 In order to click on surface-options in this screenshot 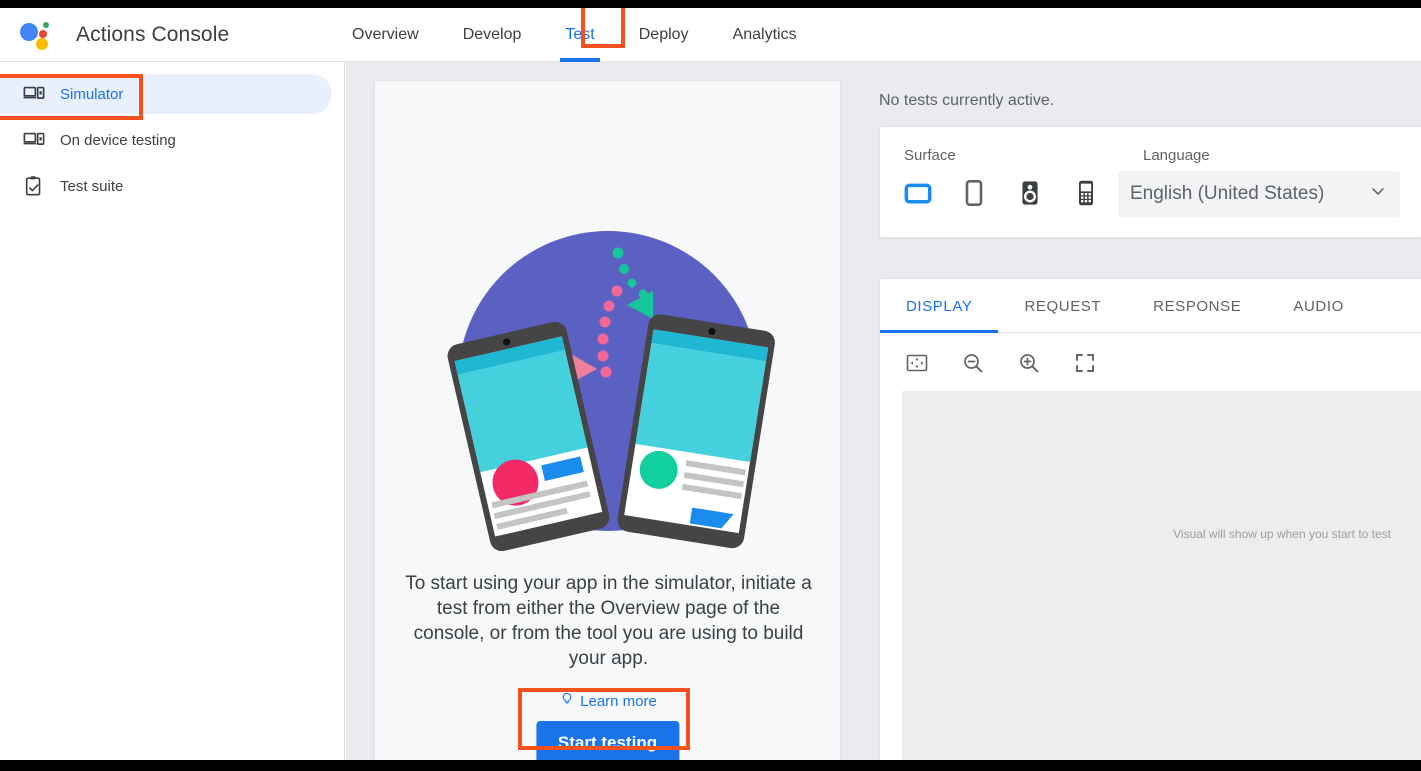, I will do `click(1002, 193)`.